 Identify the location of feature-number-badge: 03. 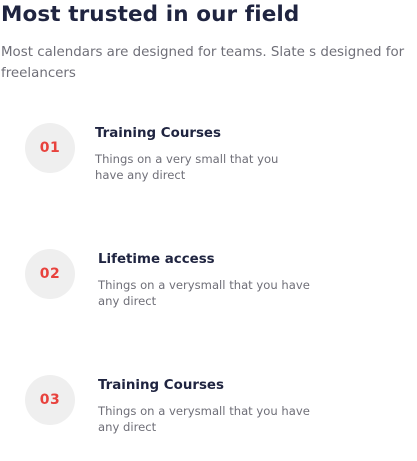
(50, 400).